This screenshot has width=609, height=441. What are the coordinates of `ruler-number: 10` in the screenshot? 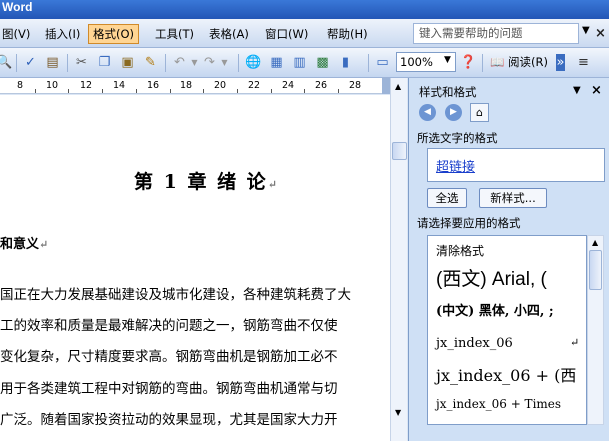 It's located at (52, 85).